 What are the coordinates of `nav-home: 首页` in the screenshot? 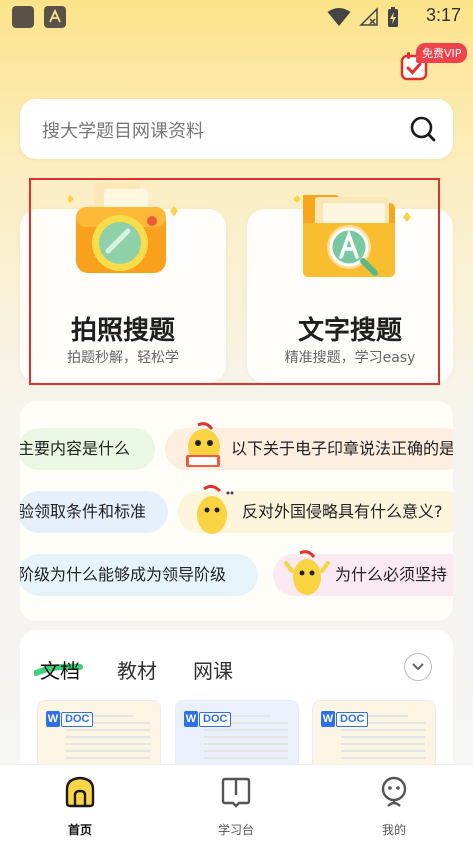 It's located at (80, 806).